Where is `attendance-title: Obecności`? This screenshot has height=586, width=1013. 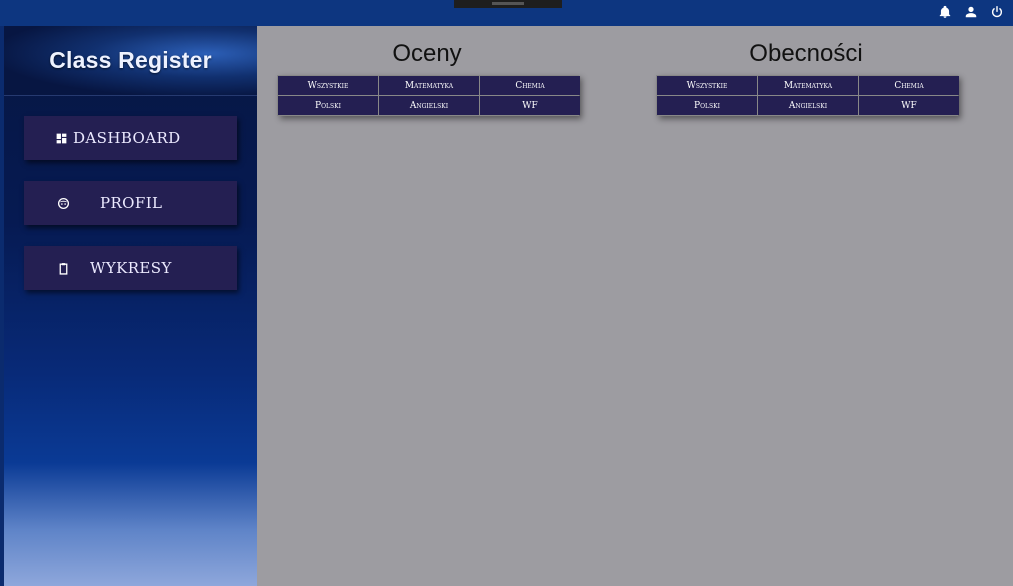 attendance-title: Obecności is located at coordinates (806, 53).